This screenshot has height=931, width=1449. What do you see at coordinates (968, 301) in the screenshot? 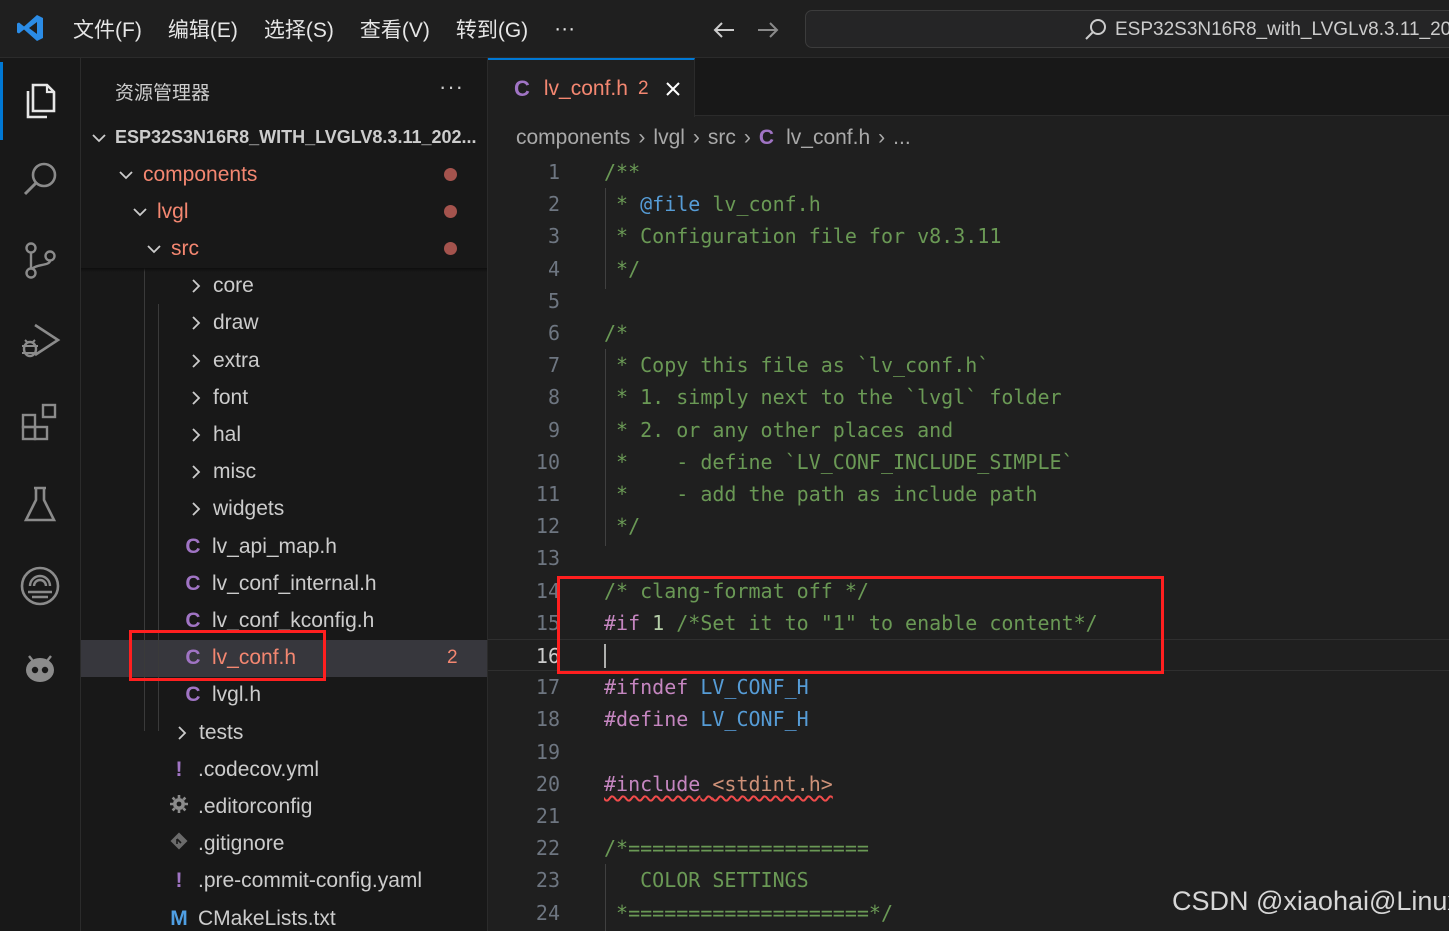
I see `code-line: 5` at bounding box center [968, 301].